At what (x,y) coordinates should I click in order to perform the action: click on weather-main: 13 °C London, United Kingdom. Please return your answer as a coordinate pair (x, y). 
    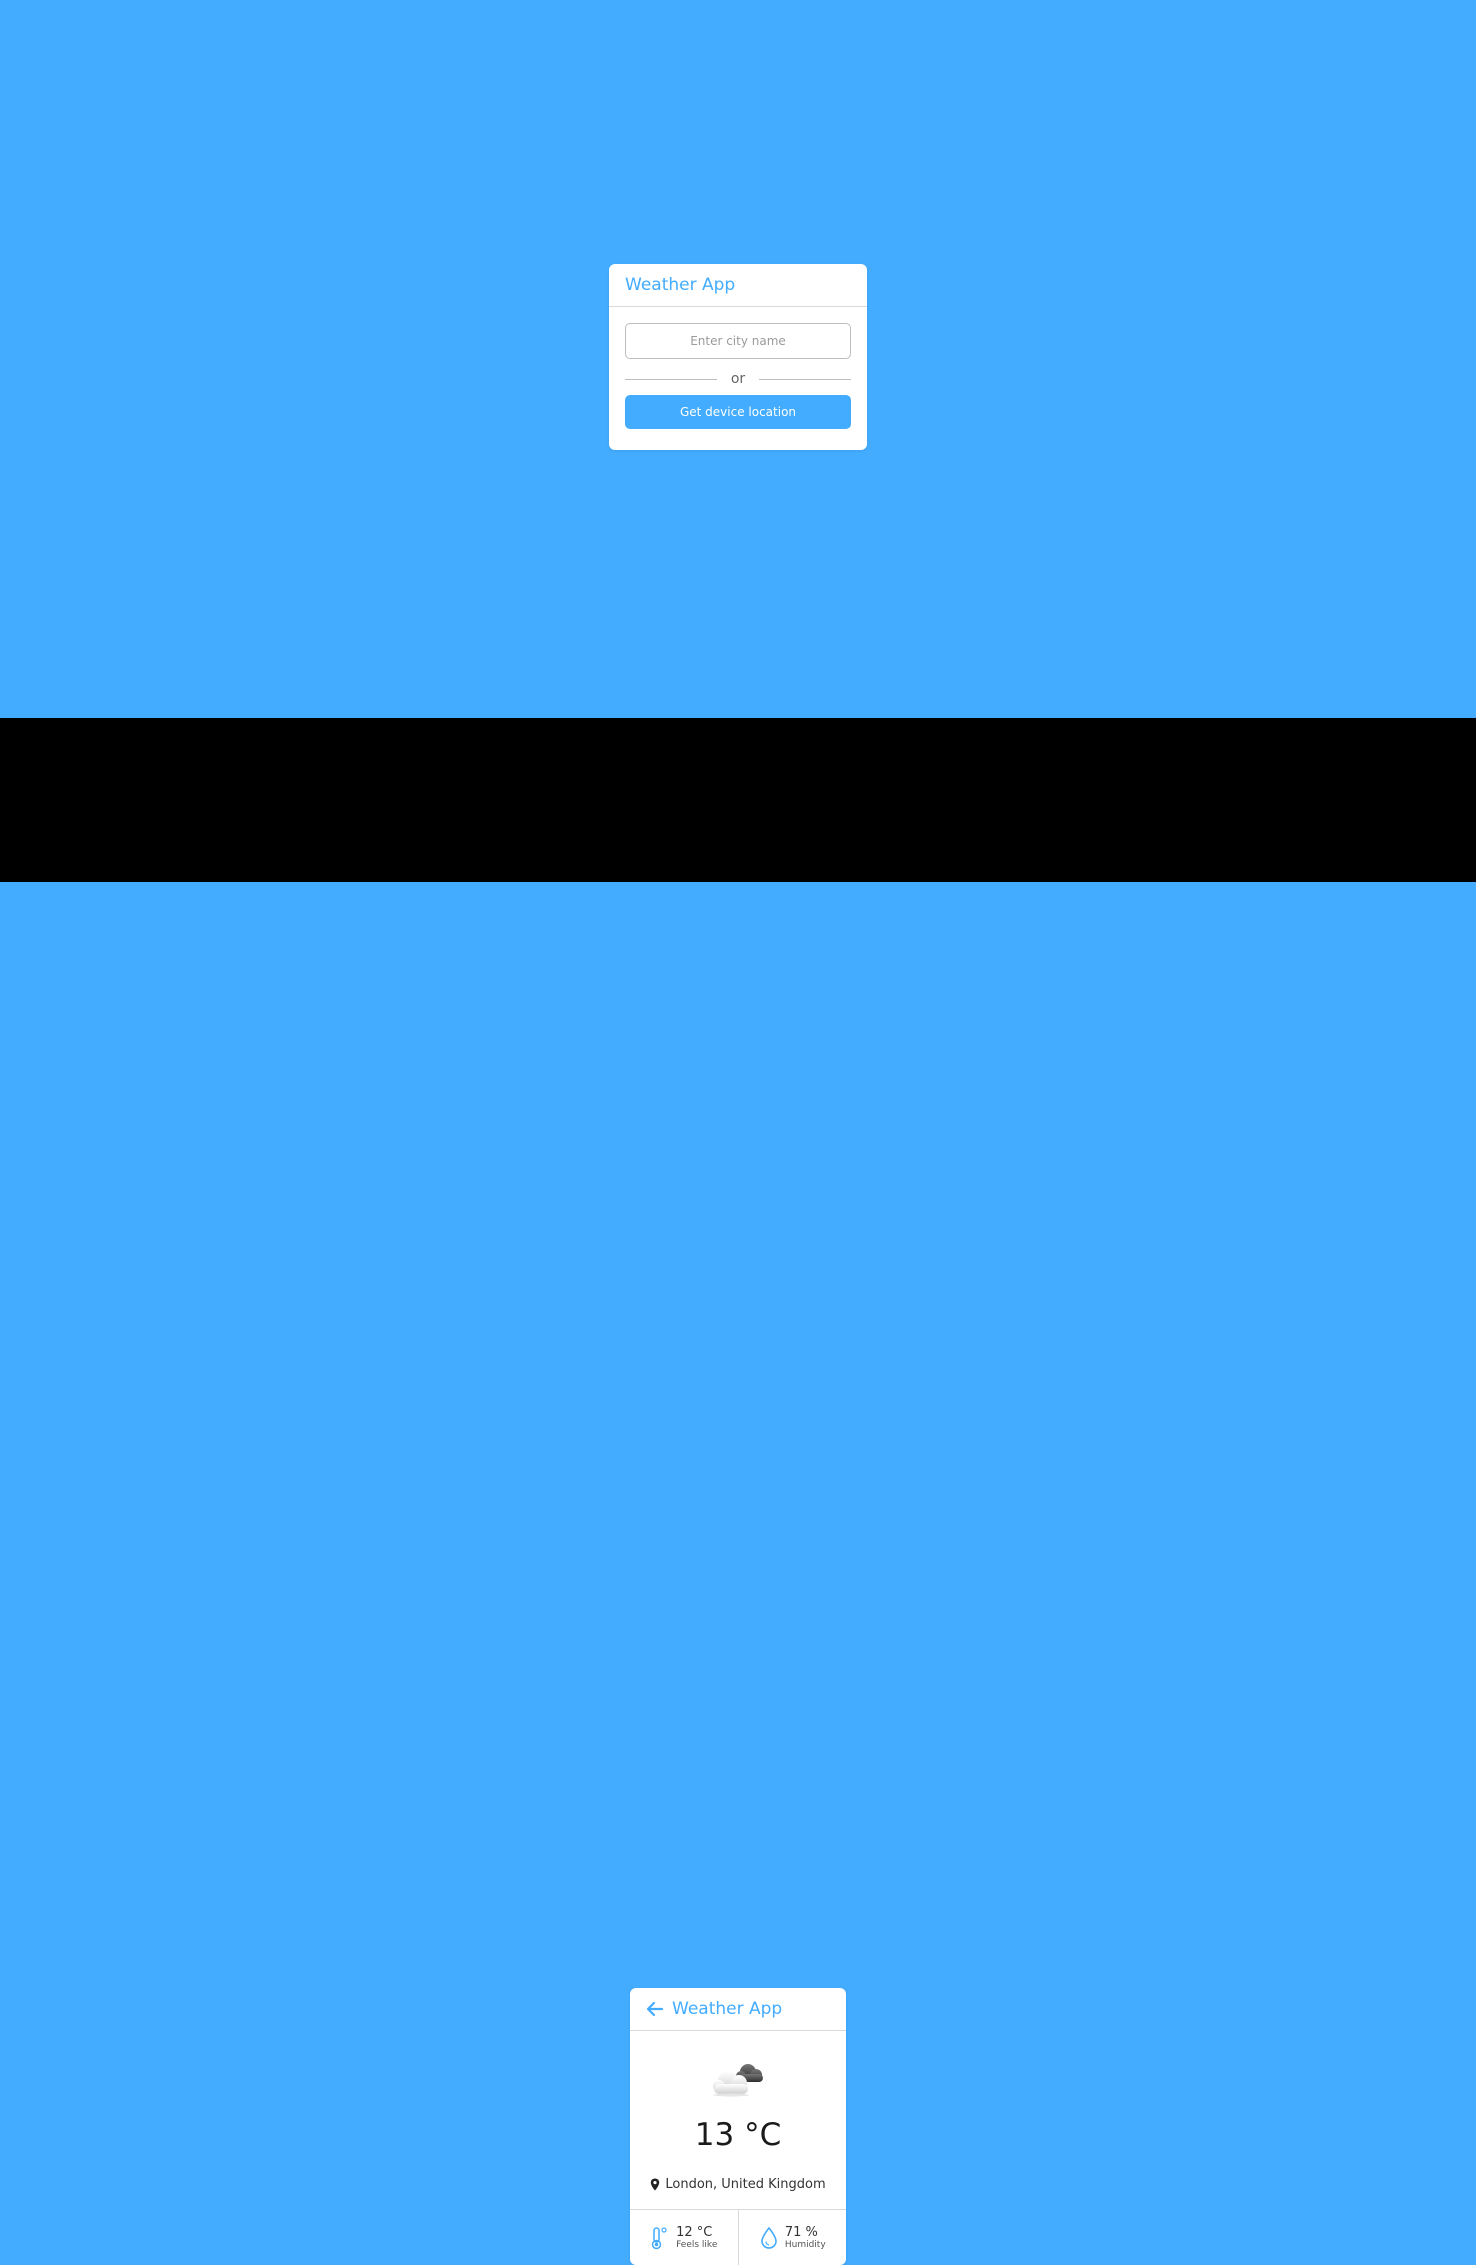
    Looking at the image, I should click on (738, 2120).